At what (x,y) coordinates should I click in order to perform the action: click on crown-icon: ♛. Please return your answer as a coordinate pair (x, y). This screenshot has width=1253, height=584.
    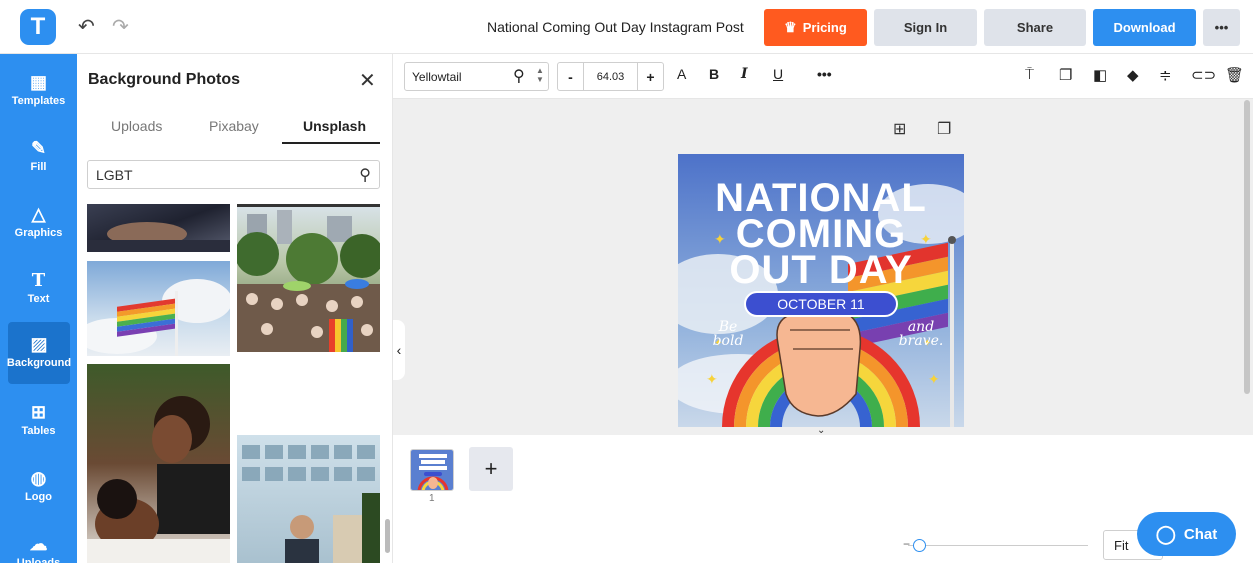
    Looking at the image, I should click on (790, 27).